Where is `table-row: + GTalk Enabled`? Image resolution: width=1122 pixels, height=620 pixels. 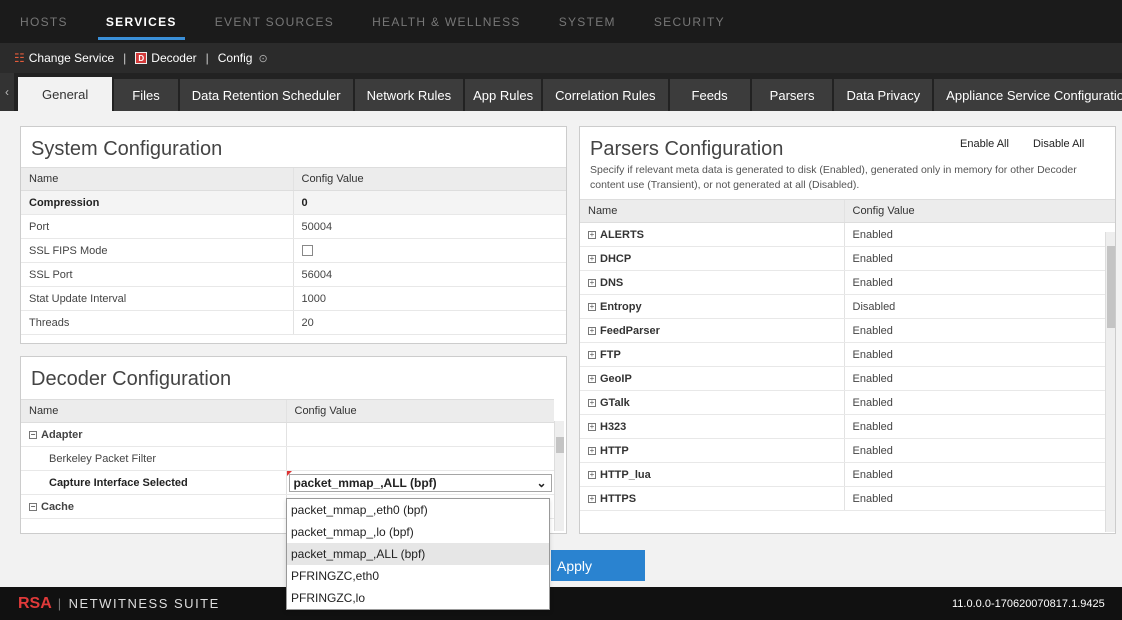 table-row: + GTalk Enabled is located at coordinates (847, 402).